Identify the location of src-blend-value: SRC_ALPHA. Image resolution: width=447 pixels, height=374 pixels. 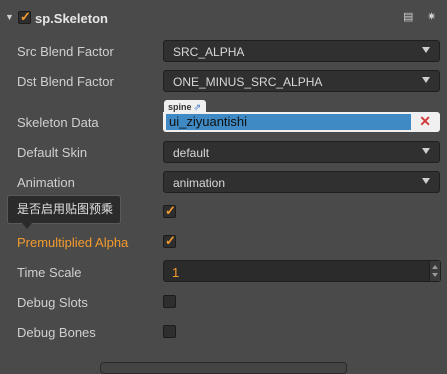
(209, 52).